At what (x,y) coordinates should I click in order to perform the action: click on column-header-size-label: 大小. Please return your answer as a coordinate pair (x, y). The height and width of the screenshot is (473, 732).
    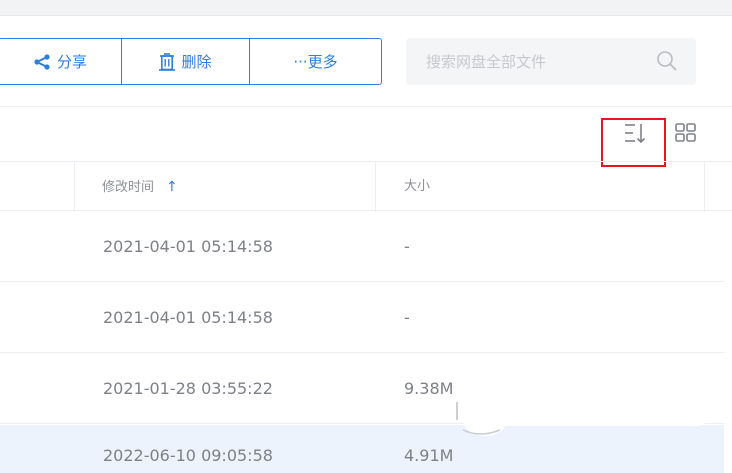
    Looking at the image, I should click on (417, 186).